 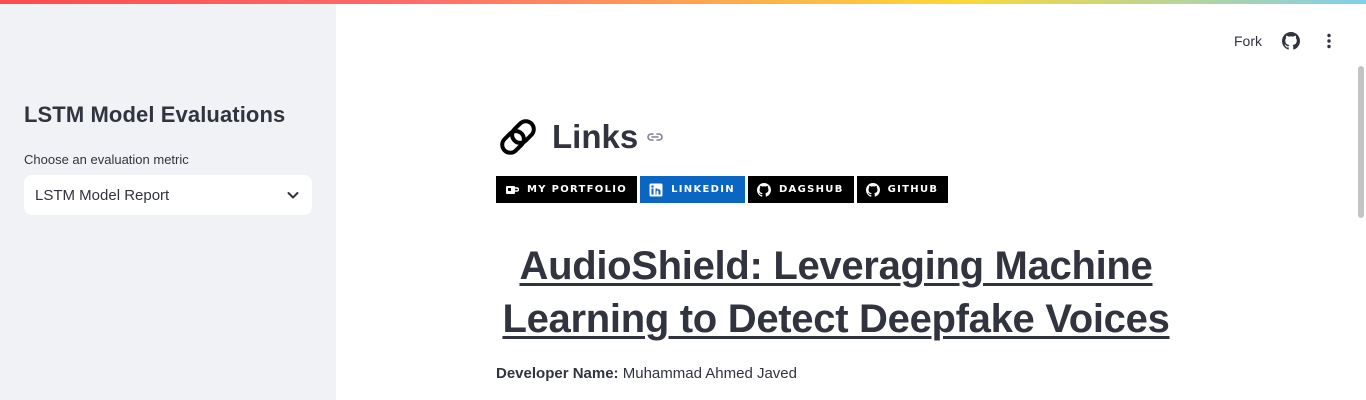 I want to click on developer-line: Developer Name: Muhammad Ahmed Javed, so click(x=646, y=373).